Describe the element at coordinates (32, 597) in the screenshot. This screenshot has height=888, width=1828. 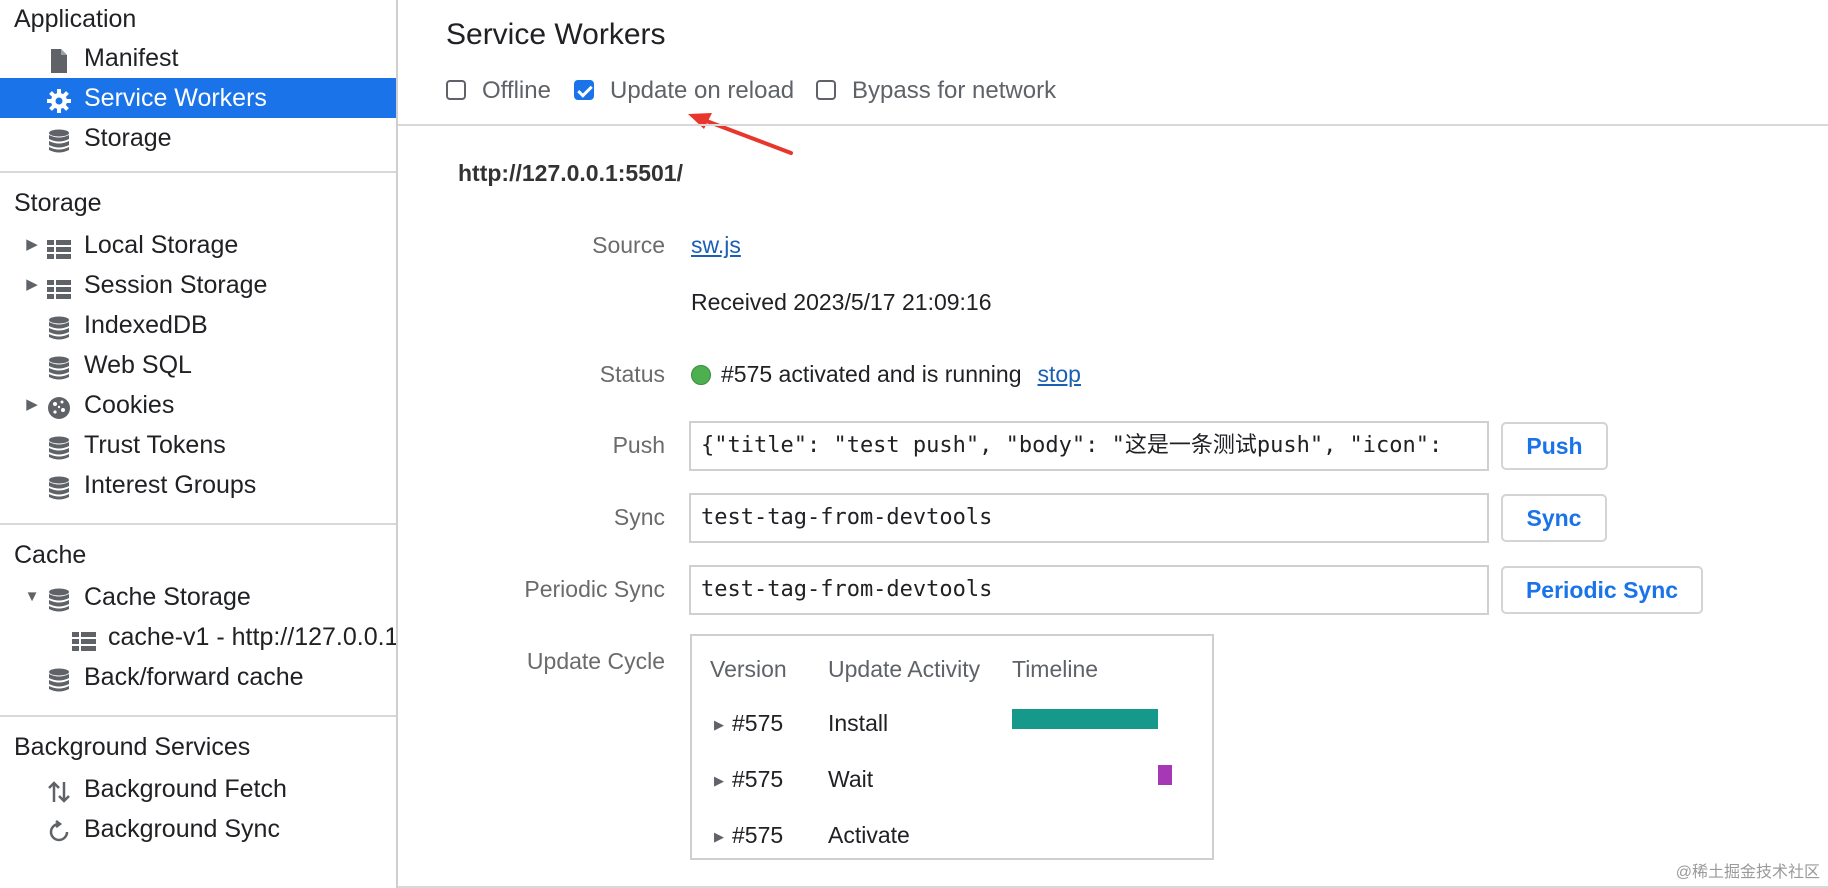
I see `collapse-arrow-icon: ▼` at that location.